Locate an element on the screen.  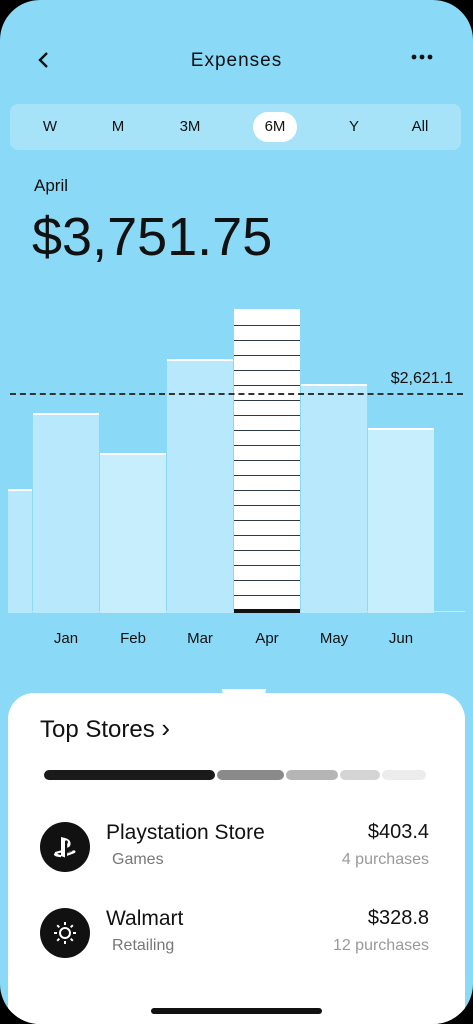
tab-3-months: 3M is located at coordinates (190, 127).